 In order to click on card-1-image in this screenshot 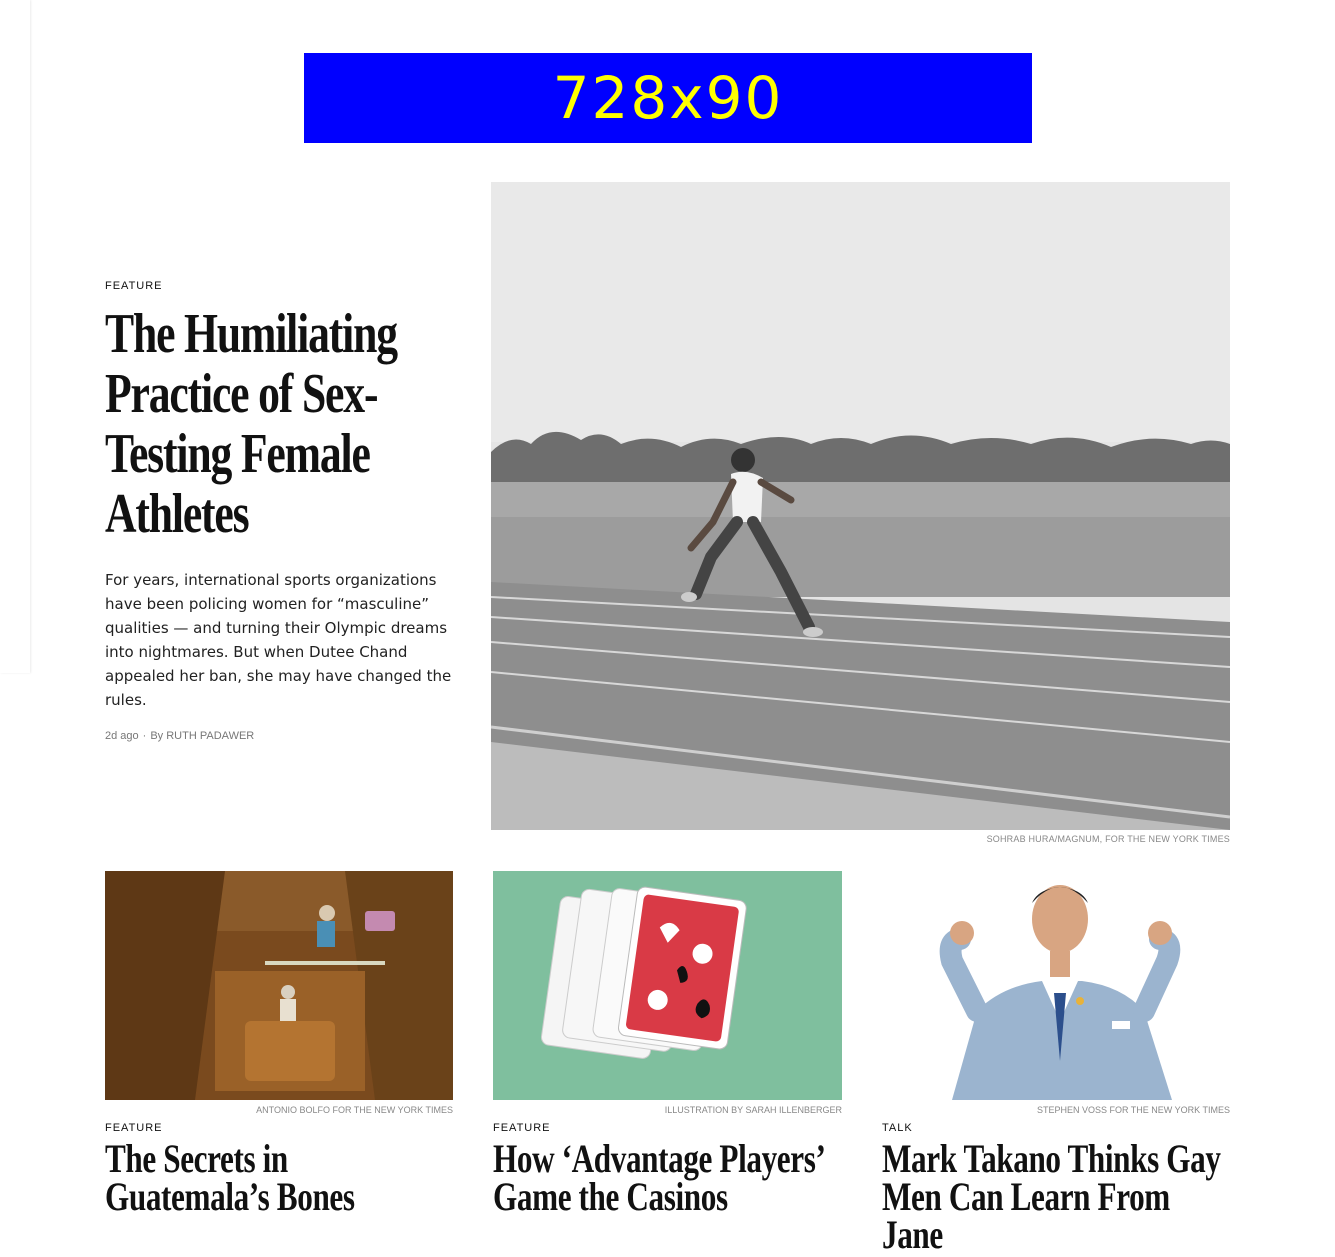, I will do `click(279, 985)`.